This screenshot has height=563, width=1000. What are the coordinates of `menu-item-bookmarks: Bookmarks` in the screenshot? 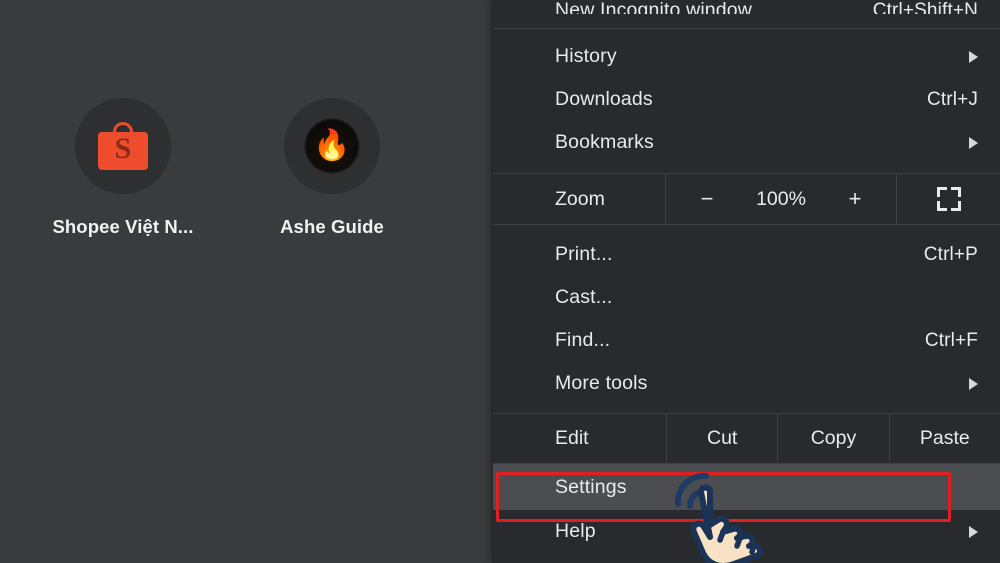 It's located at (746, 142).